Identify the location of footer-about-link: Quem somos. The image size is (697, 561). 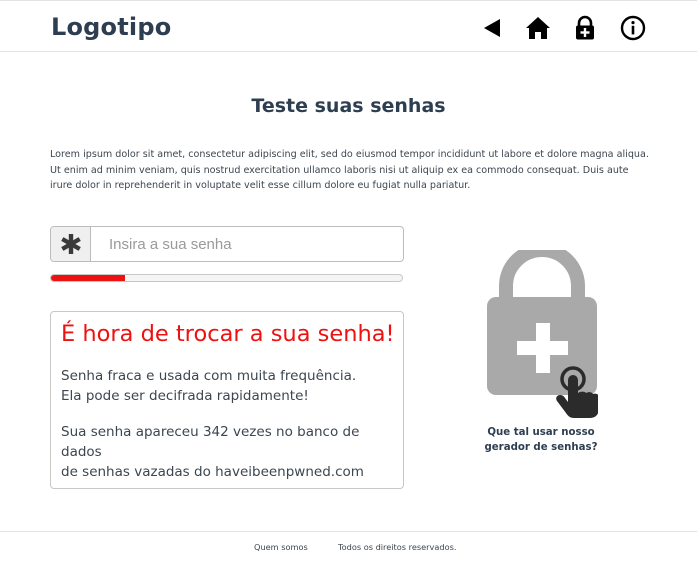
(281, 547).